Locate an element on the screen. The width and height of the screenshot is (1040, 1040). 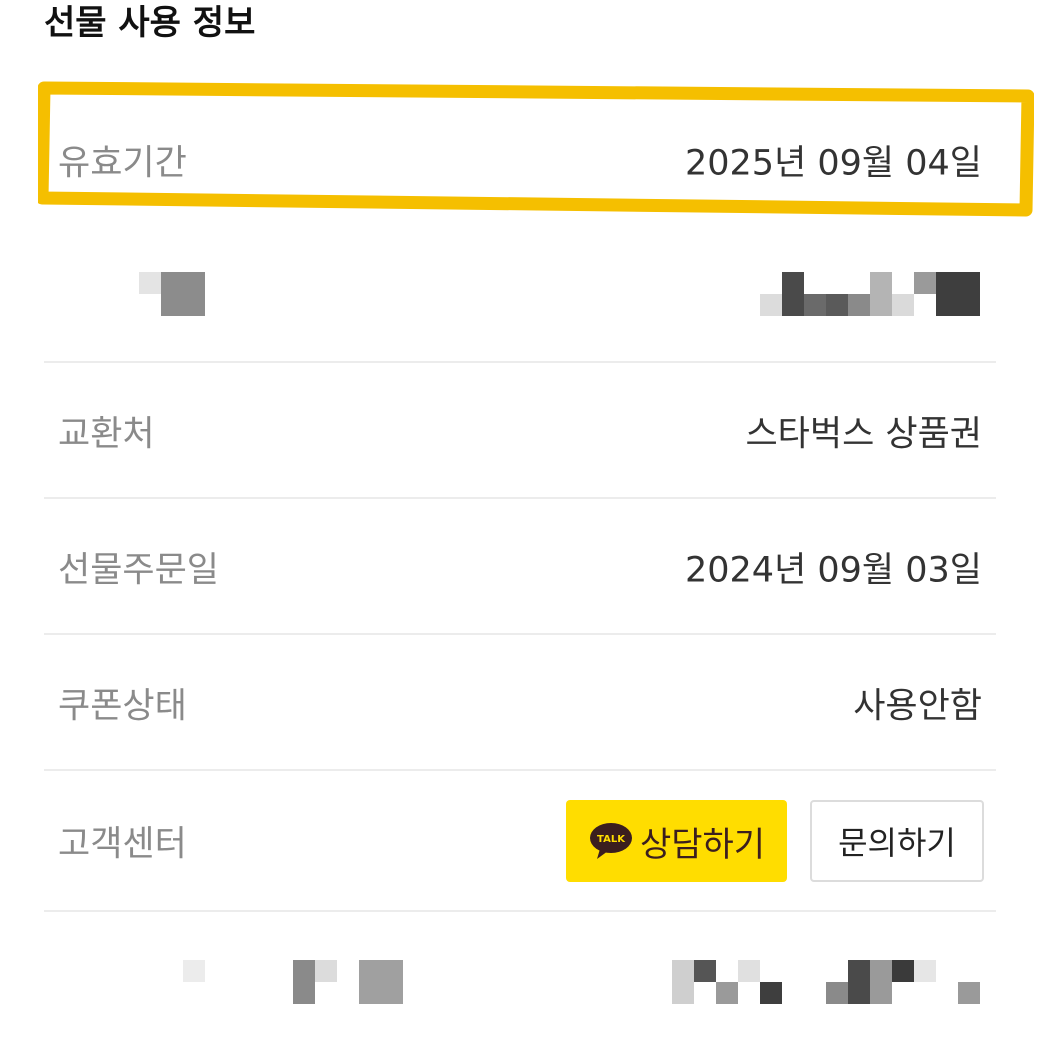
row-exchange: 교환처 스타벅스 상품권 is located at coordinates (520, 431).